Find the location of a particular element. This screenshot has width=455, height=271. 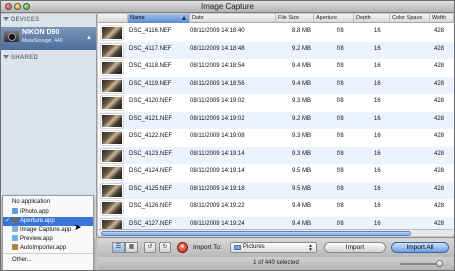

file-size-cell: 9.3 MB is located at coordinates (301, 153).